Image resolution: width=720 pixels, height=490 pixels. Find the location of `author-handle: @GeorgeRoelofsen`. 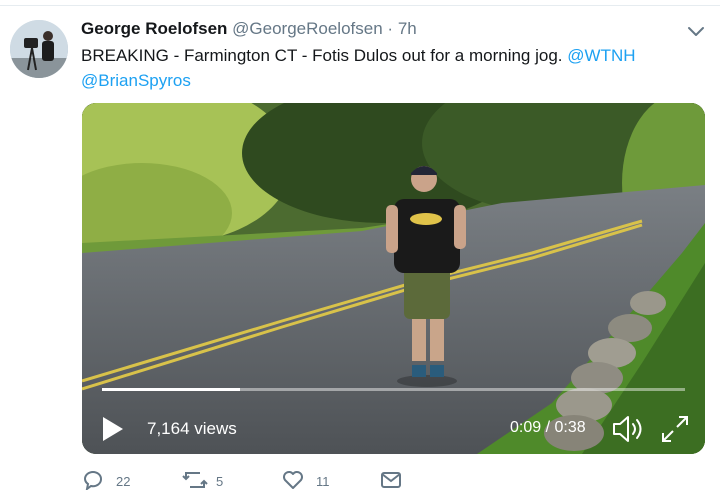

author-handle: @GeorgeRoelofsen is located at coordinates (307, 28).